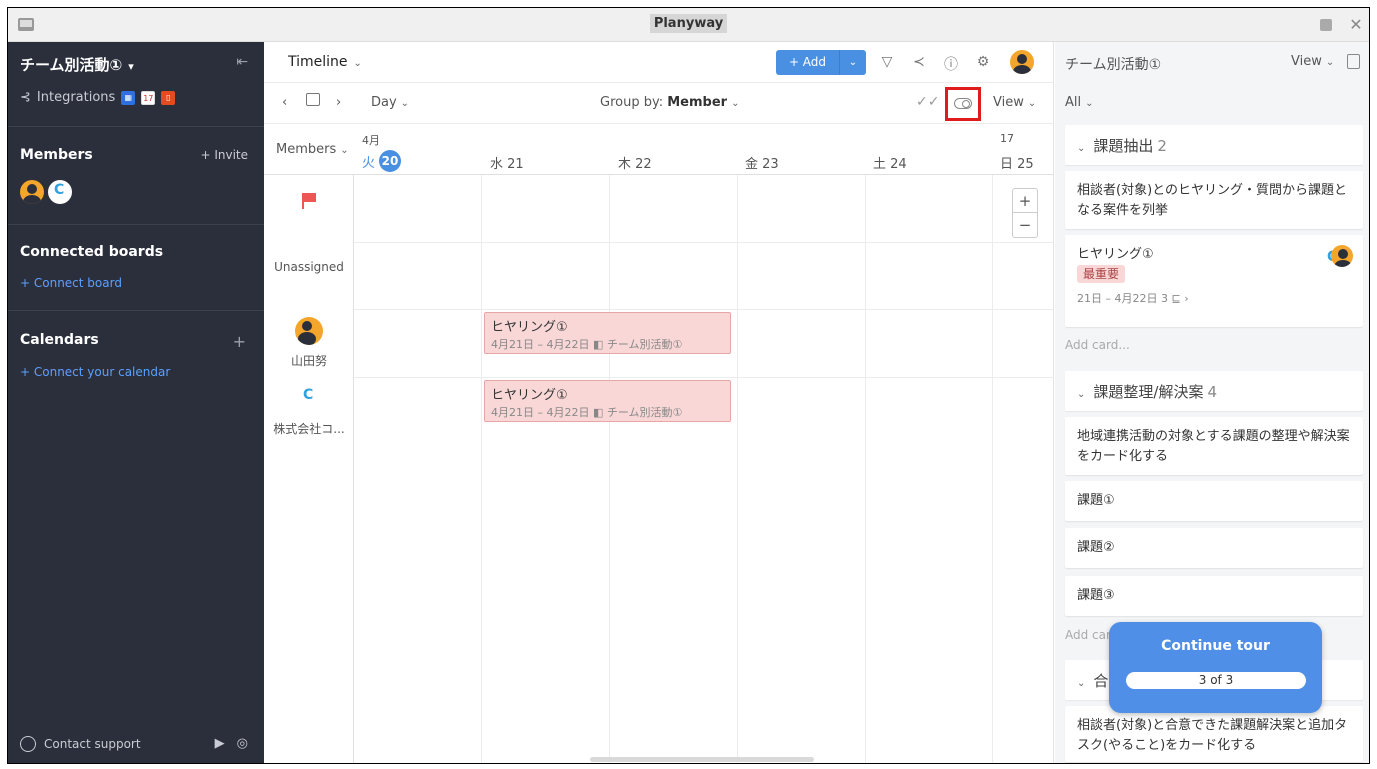 The image size is (1377, 769). Describe the element at coordinates (242, 743) in the screenshot. I see `chrome-icon: ◎` at that location.